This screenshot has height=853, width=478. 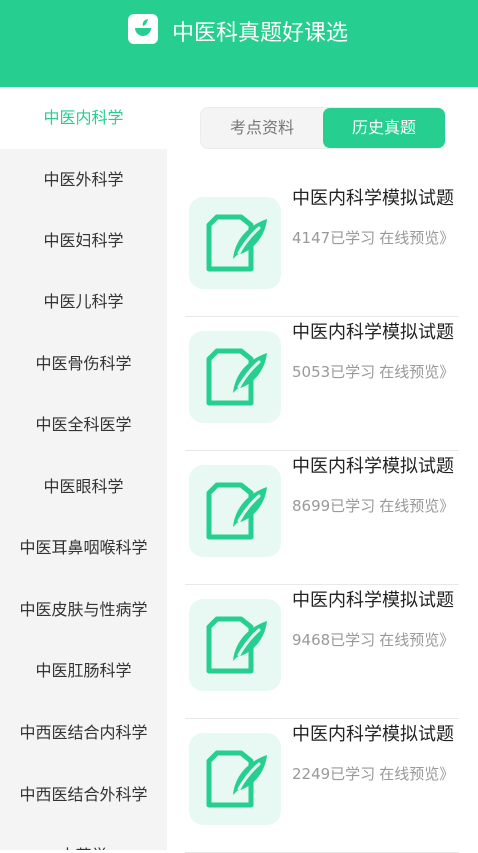 What do you see at coordinates (262, 128) in the screenshot?
I see `tab-kaodian: 考点资料` at bounding box center [262, 128].